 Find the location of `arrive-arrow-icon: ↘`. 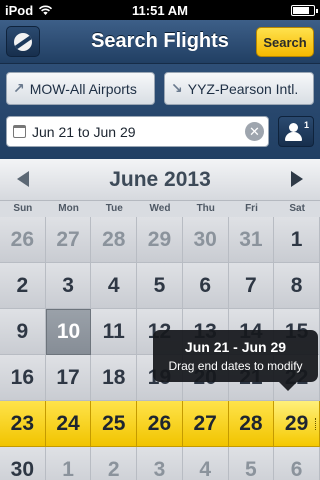

arrive-arrow-icon: ↘ is located at coordinates (177, 88).